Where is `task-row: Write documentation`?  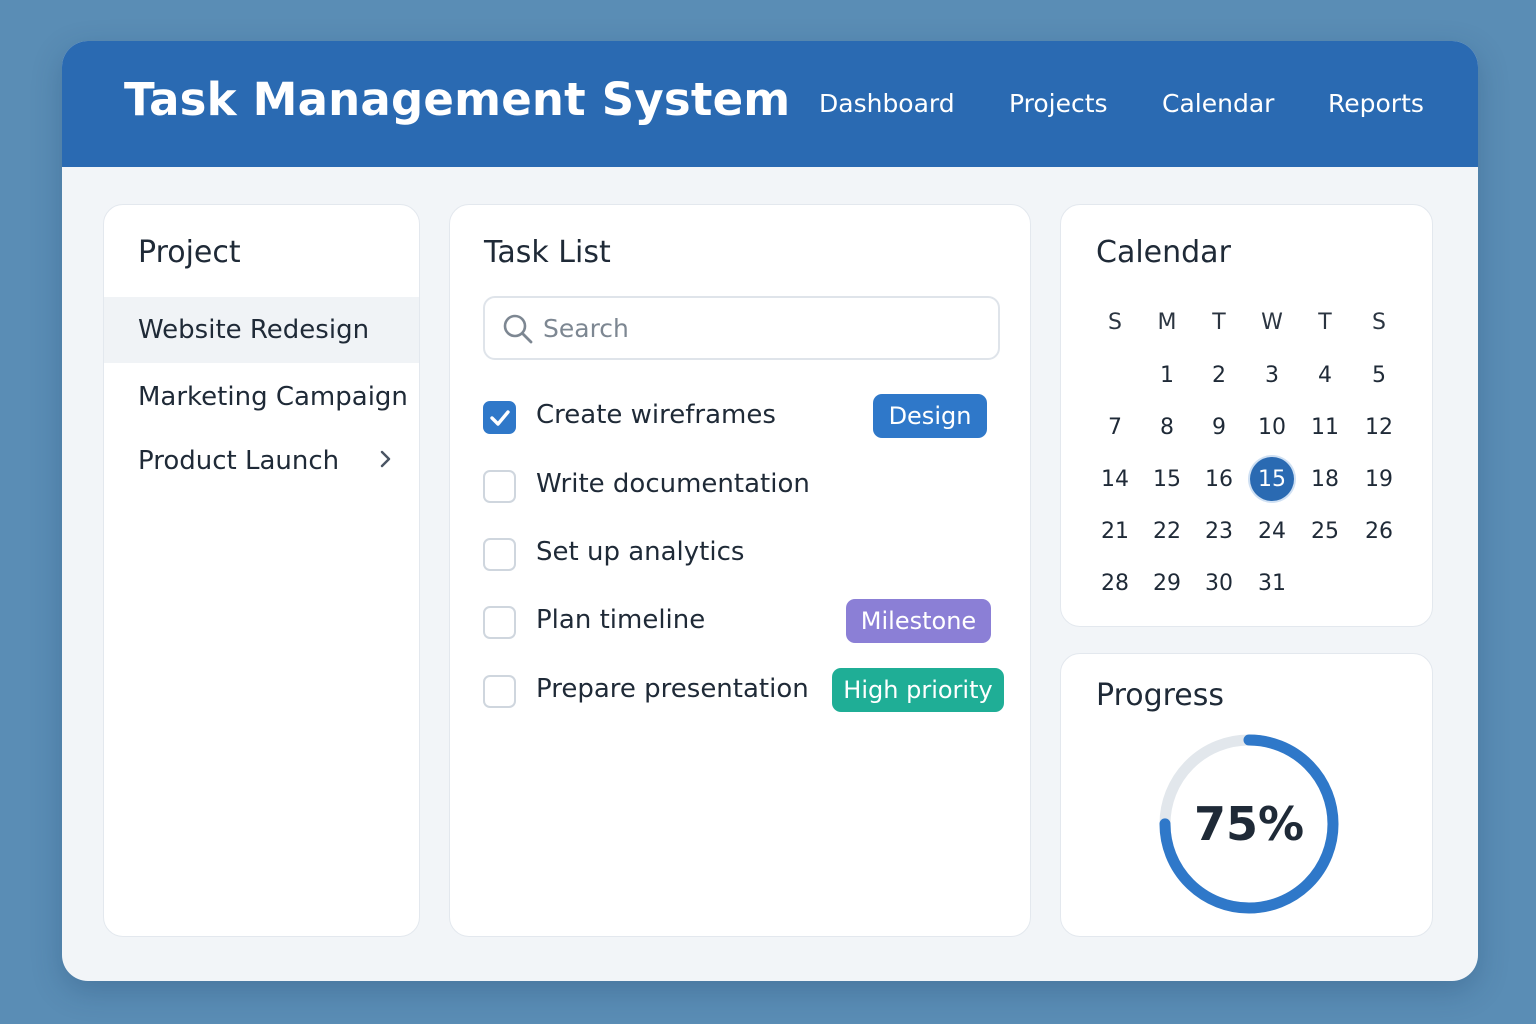
task-row: Write documentation is located at coordinates (753, 487).